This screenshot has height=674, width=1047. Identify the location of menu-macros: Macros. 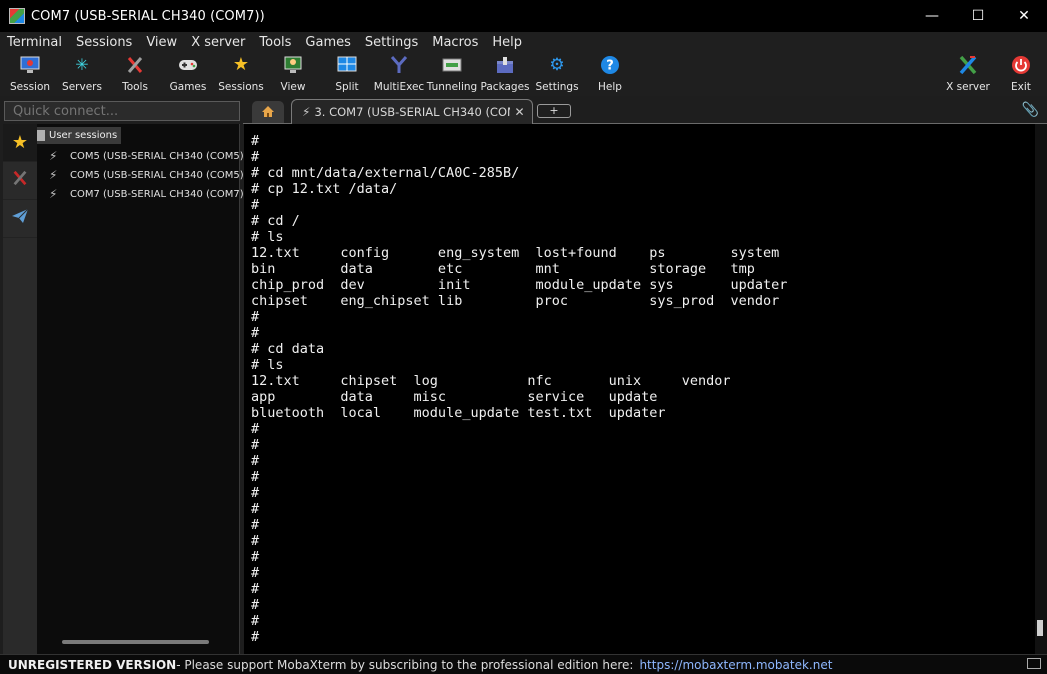
(455, 42).